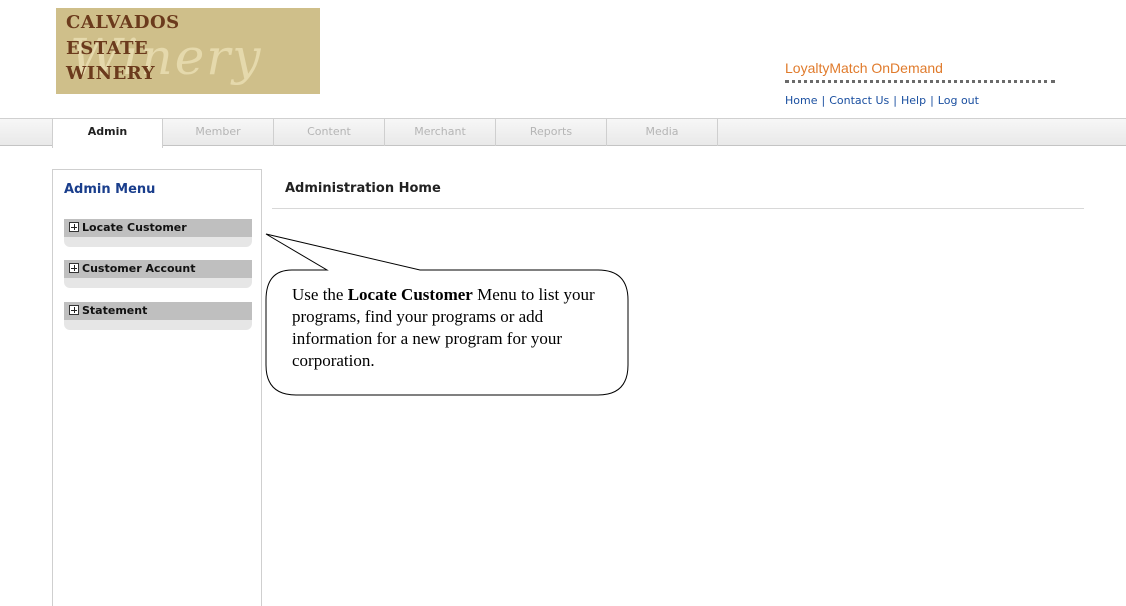 The image size is (1126, 606). What do you see at coordinates (410, 294) in the screenshot?
I see `callout-bold-term: Locate Customer` at bounding box center [410, 294].